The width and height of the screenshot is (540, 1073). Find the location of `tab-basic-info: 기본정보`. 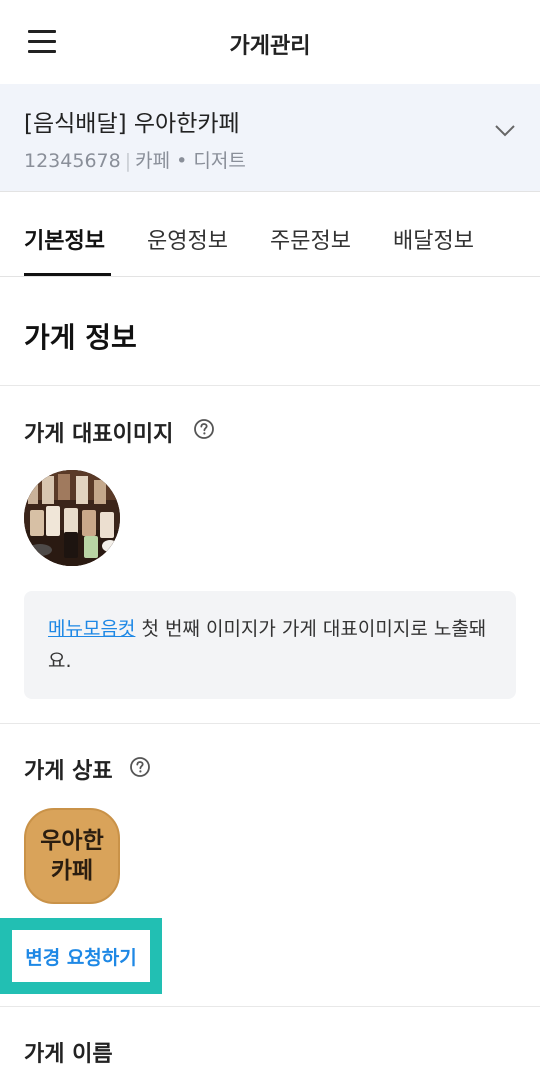

tab-basic-info: 기본정보 is located at coordinates (64, 239).